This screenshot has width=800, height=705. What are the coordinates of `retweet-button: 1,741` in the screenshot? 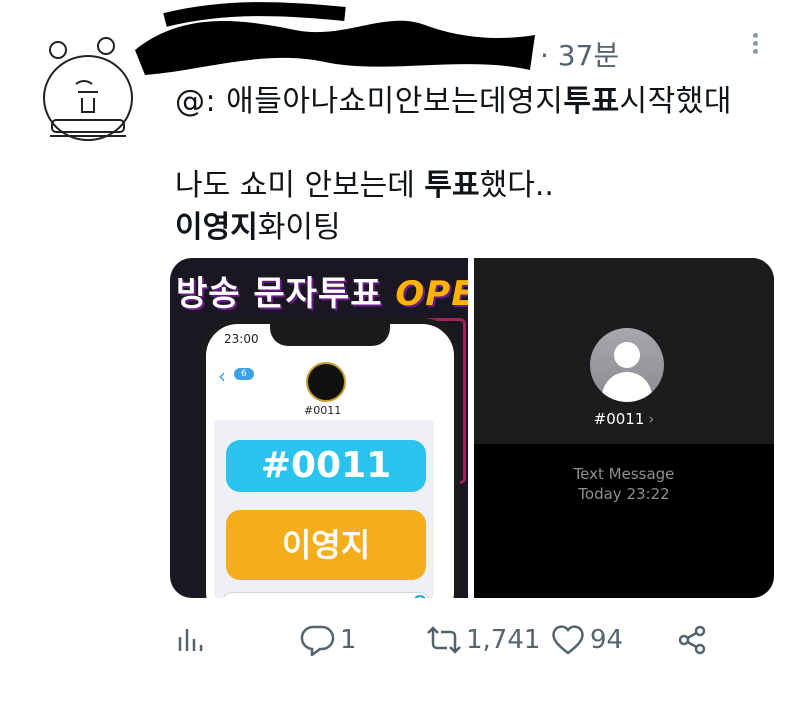 It's located at (482, 640).